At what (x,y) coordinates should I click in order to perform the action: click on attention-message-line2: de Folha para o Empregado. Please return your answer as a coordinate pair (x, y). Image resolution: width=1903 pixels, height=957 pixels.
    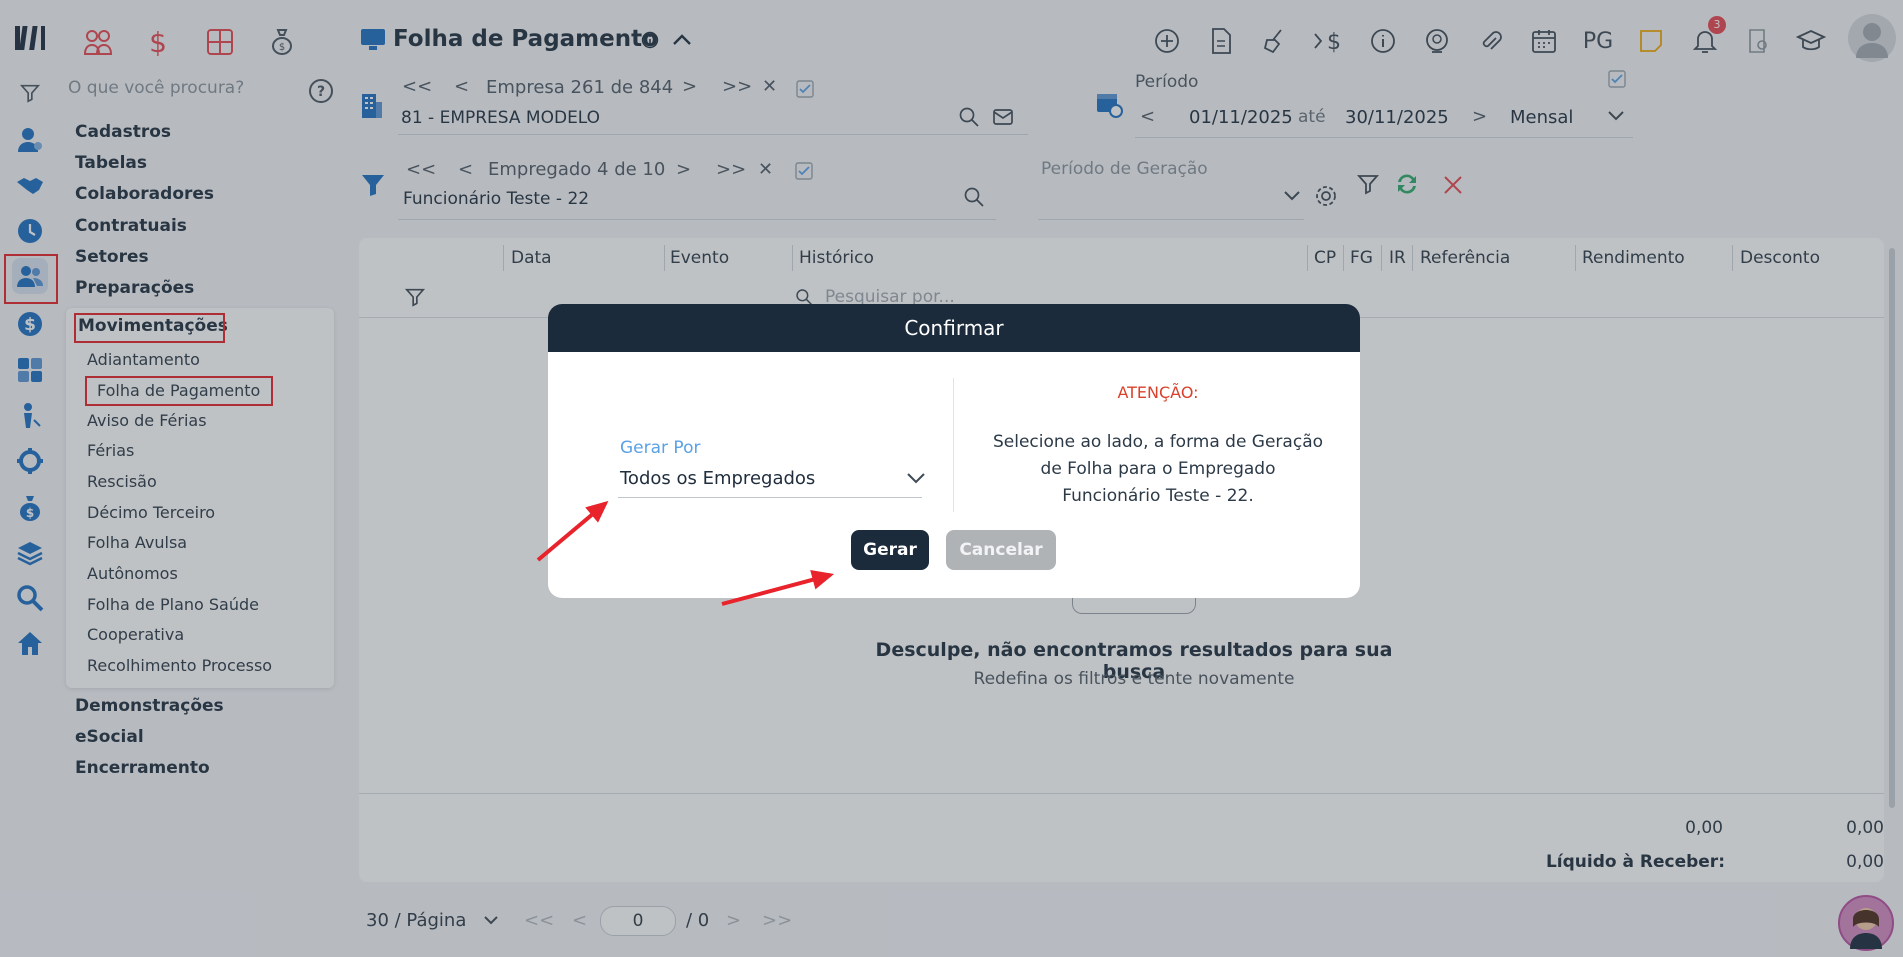
    Looking at the image, I should click on (1158, 469).